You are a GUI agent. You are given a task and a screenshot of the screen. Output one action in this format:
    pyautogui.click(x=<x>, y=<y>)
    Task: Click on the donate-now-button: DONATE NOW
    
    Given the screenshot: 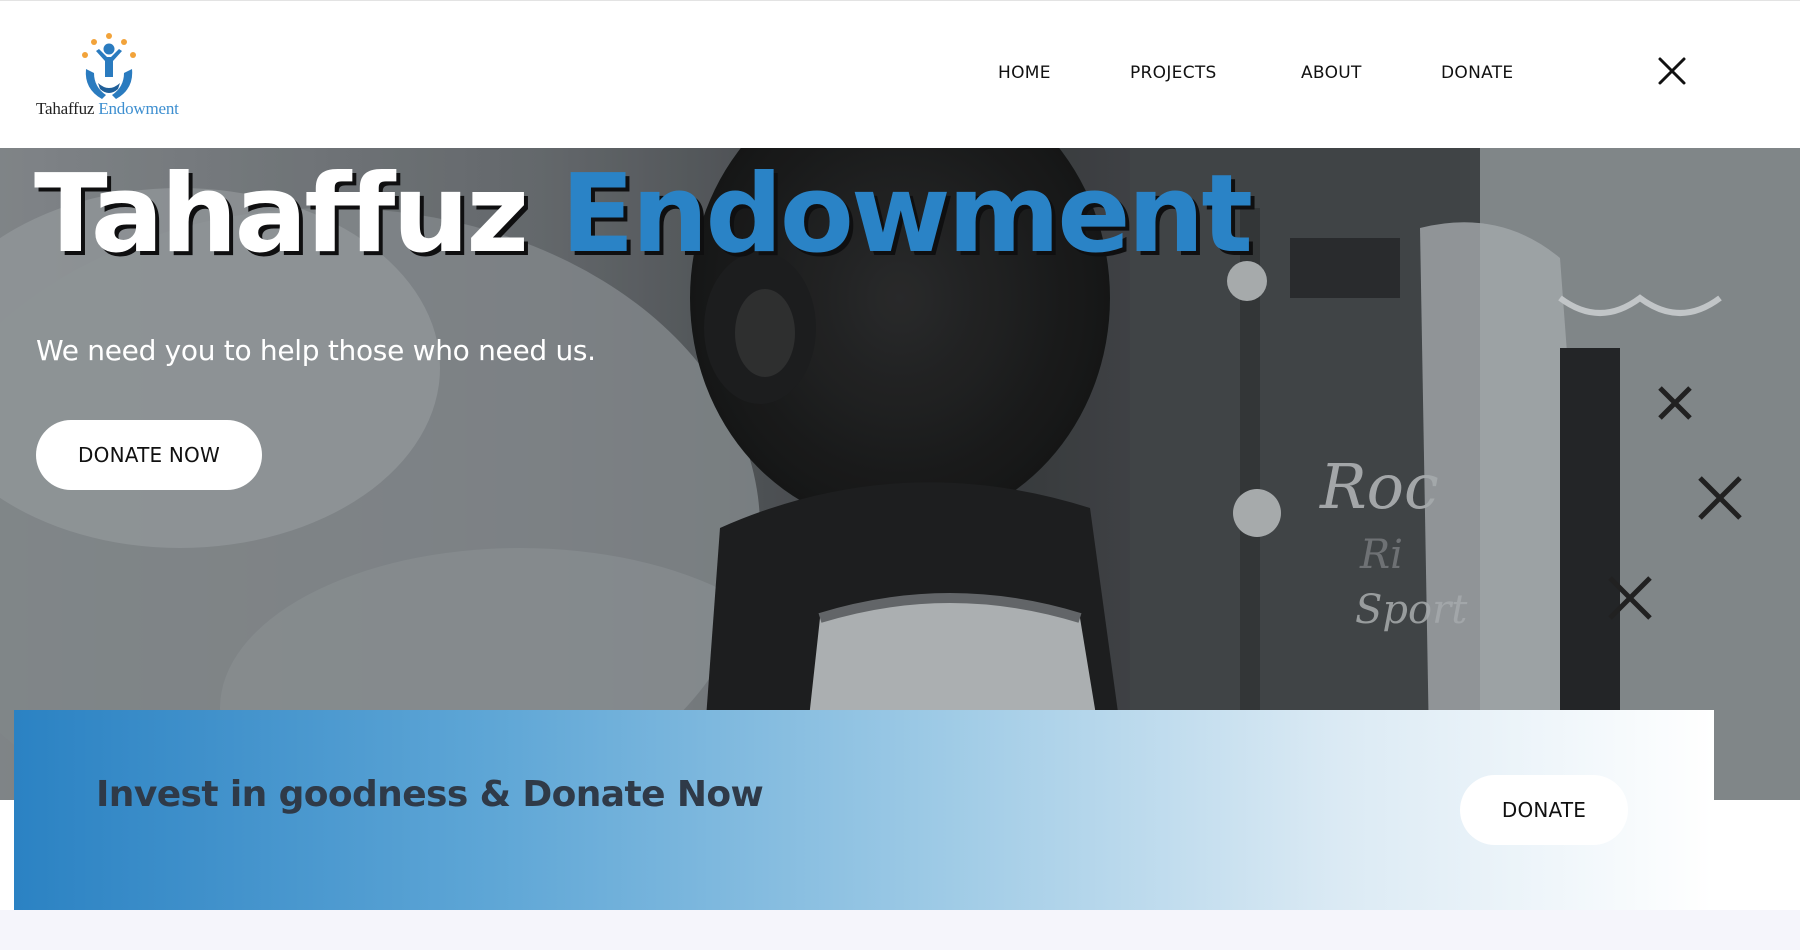 What is the action you would take?
    pyautogui.click(x=149, y=455)
    